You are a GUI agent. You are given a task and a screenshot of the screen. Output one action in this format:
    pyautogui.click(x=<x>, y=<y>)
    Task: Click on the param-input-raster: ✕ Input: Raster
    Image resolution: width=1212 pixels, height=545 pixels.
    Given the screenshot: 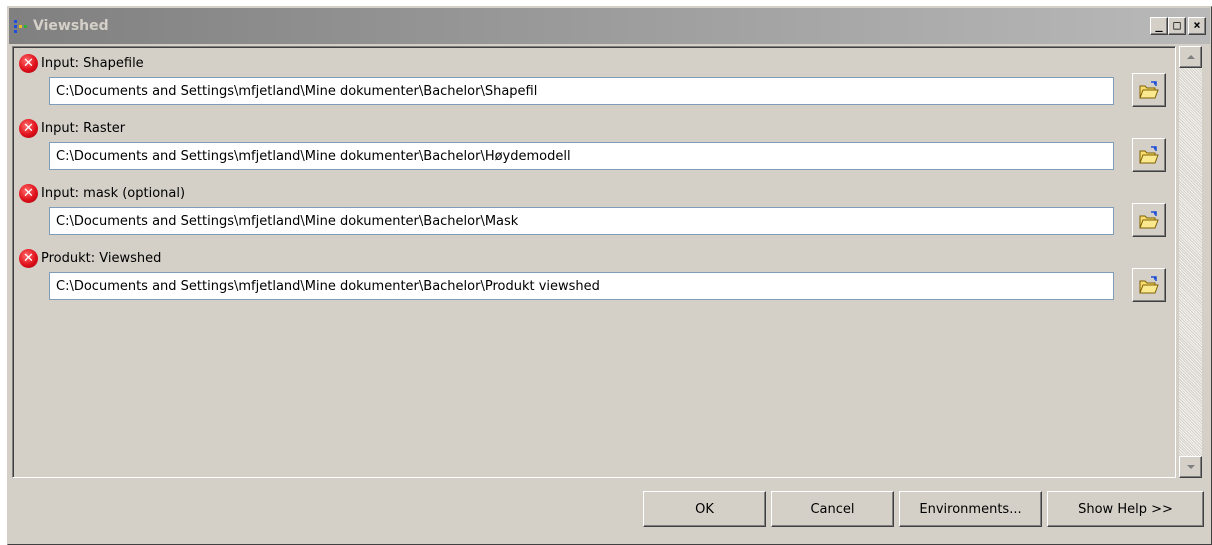 What is the action you would take?
    pyautogui.click(x=592, y=149)
    